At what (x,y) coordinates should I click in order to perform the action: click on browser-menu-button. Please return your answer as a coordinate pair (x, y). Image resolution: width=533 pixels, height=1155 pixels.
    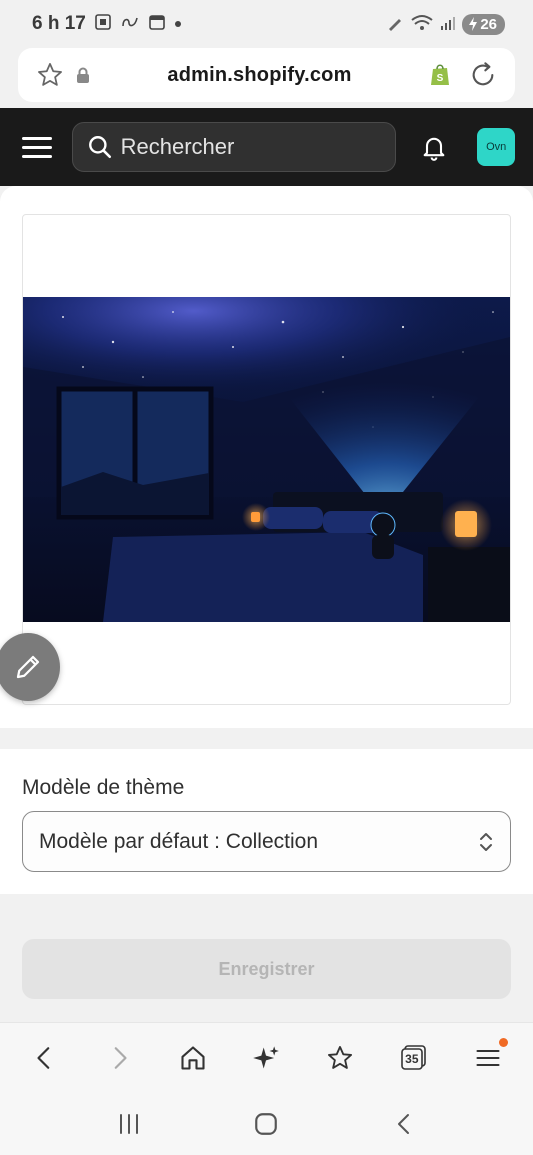
    Looking at the image, I should click on (488, 1058).